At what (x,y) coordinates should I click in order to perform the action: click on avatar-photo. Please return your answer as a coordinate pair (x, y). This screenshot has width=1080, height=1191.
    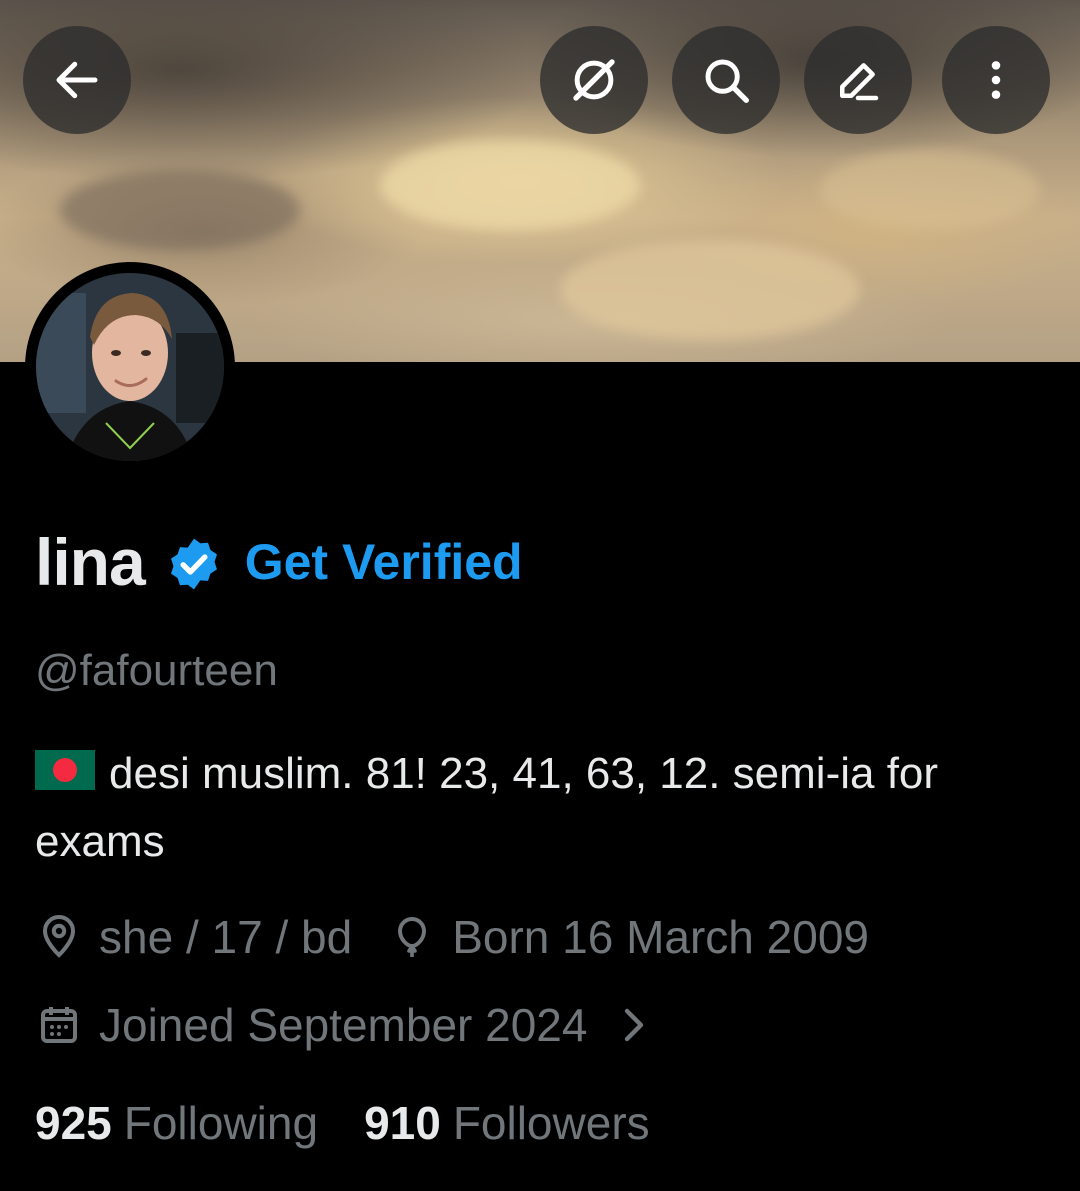
    Looking at the image, I should click on (130, 367).